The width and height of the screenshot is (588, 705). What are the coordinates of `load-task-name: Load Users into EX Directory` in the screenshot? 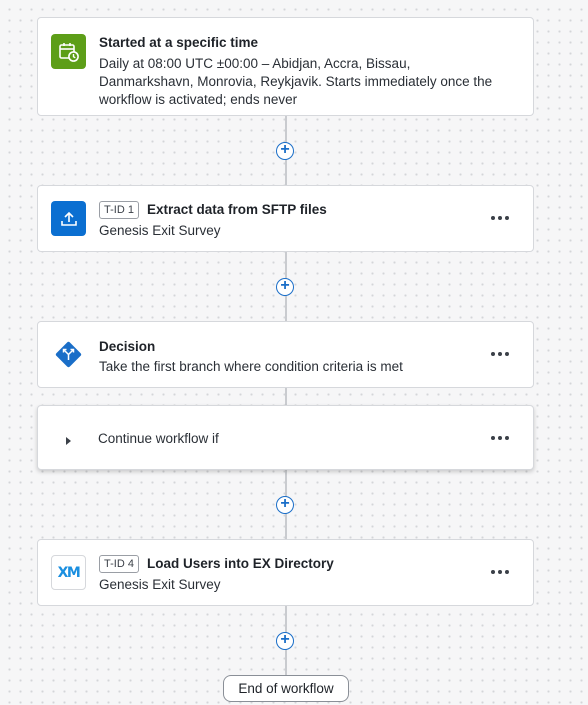 It's located at (240, 563).